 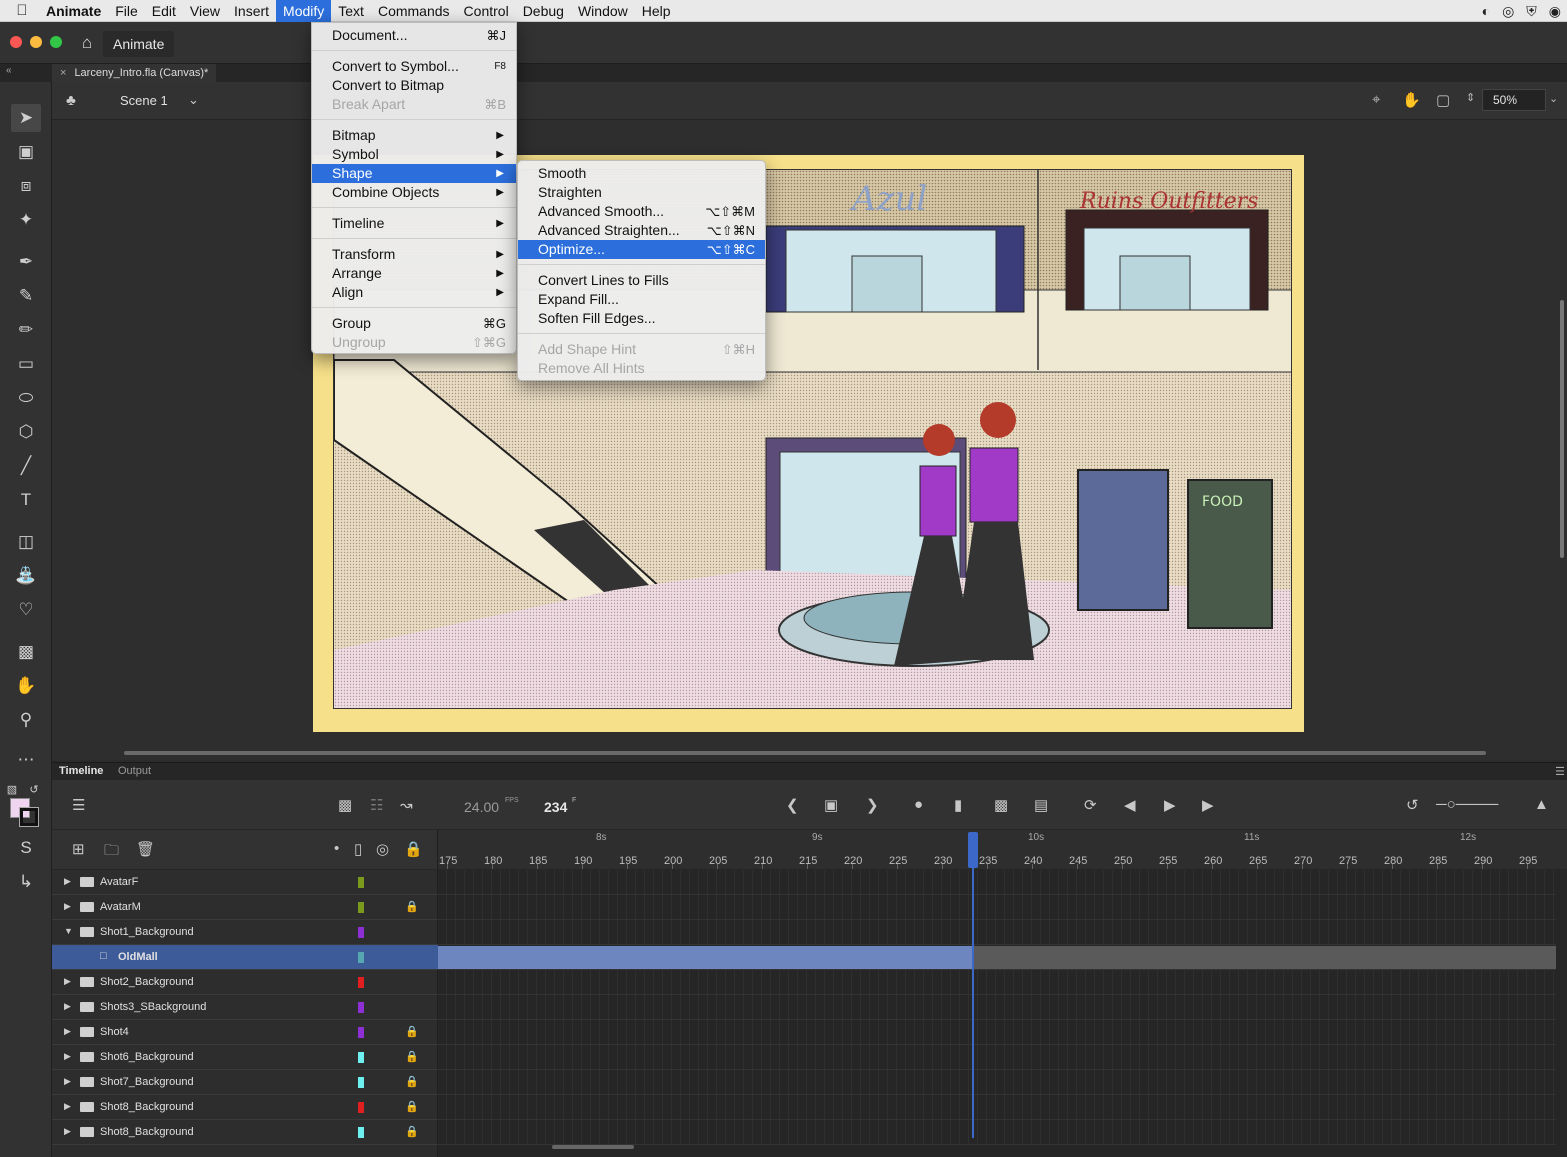 I want to click on oval-tool-icon: ⬭, so click(x=26, y=398).